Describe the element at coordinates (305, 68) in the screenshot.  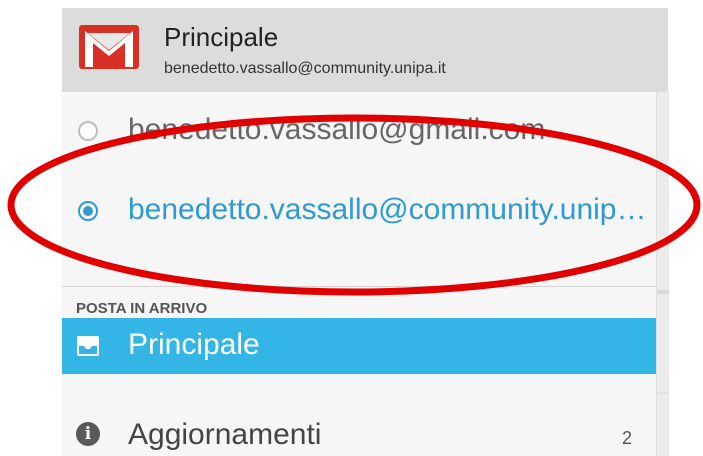
I see `header-account-email: benedetto.vassallo@community.unipa.it` at that location.